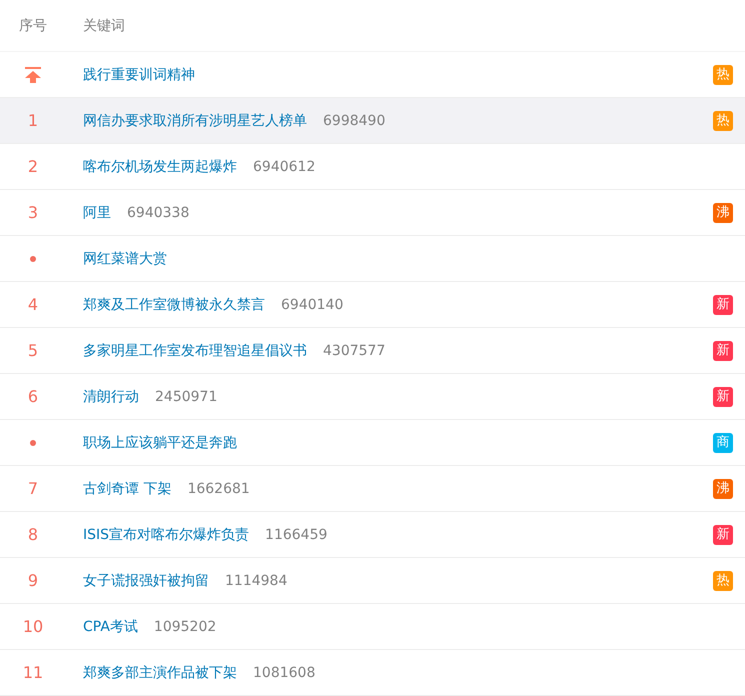 This screenshot has height=696, width=745. Describe the element at coordinates (372, 627) in the screenshot. I see `list-row: 10 CPA考试 1095202` at that location.